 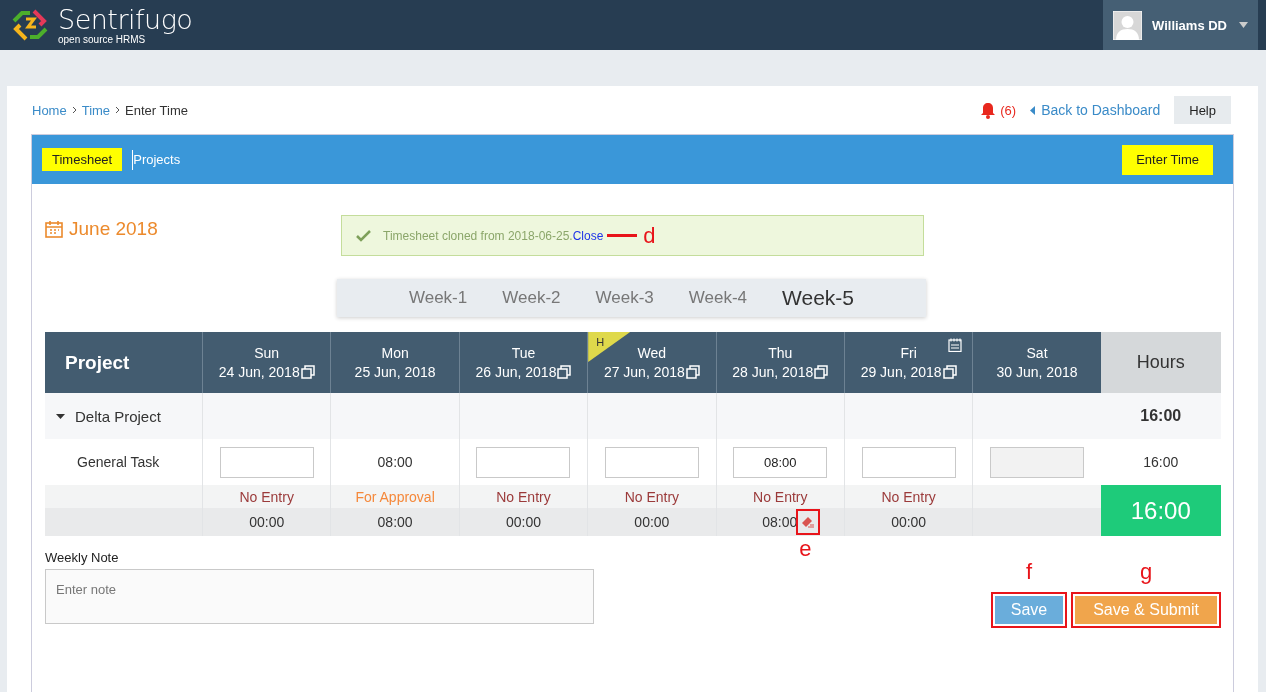 I want to click on week-tab: Week-2, so click(x=531, y=298).